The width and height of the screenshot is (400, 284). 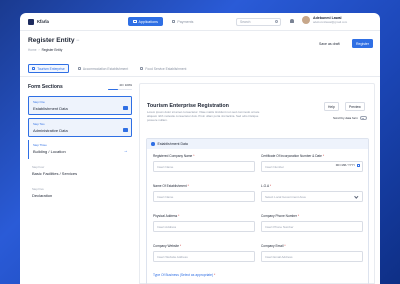 What do you see at coordinates (80, 171) in the screenshot?
I see `step-item-basic-facilities: Step Four Basic Facilities / Services` at bounding box center [80, 171].